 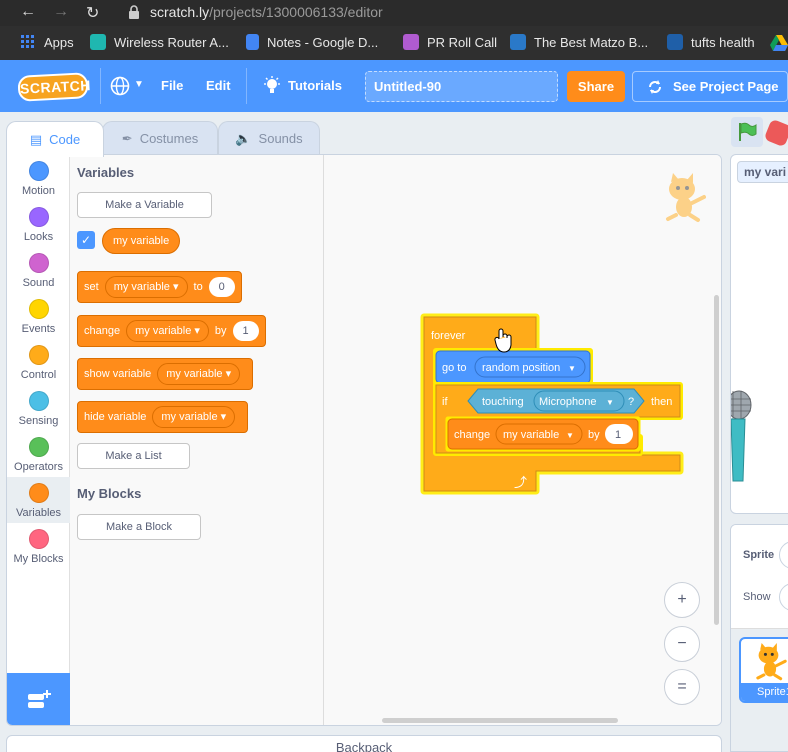 What do you see at coordinates (252, 42) in the screenshot?
I see `google-docs-icon` at bounding box center [252, 42].